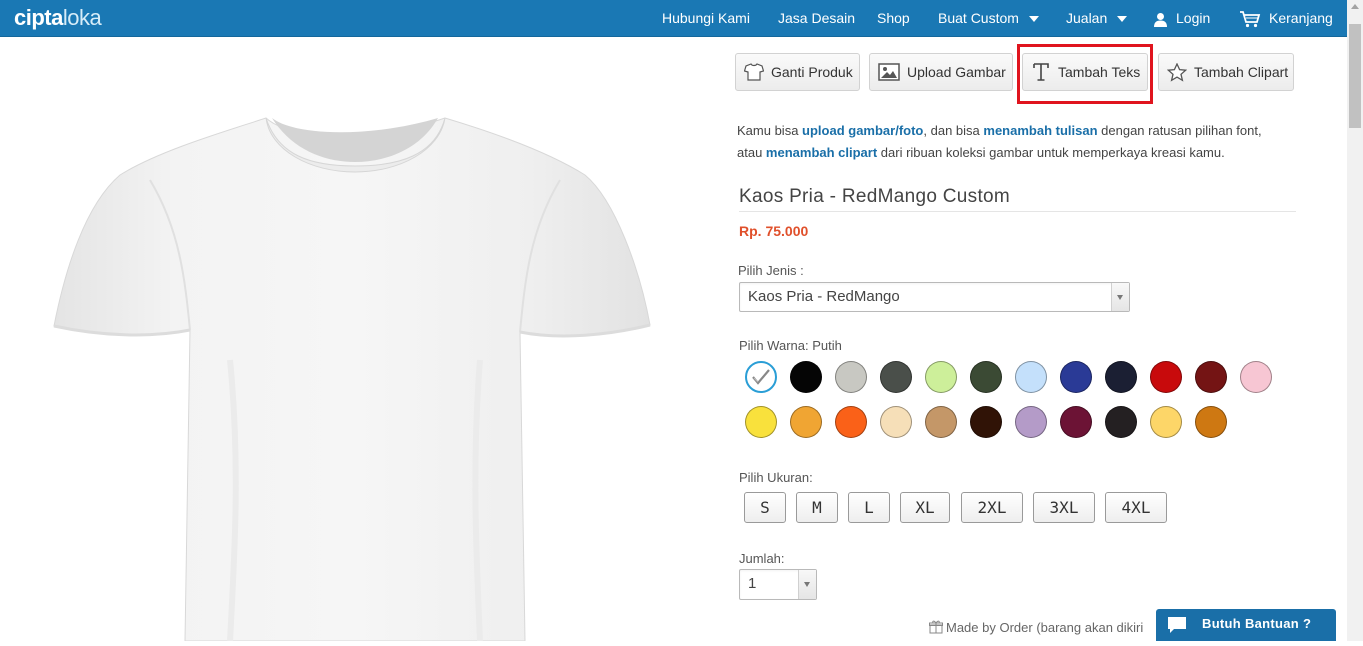 Image resolution: width=1363 pixels, height=646 pixels. I want to click on made-by-order-note: Made by Order (barang akan dikiri, so click(1036, 627).